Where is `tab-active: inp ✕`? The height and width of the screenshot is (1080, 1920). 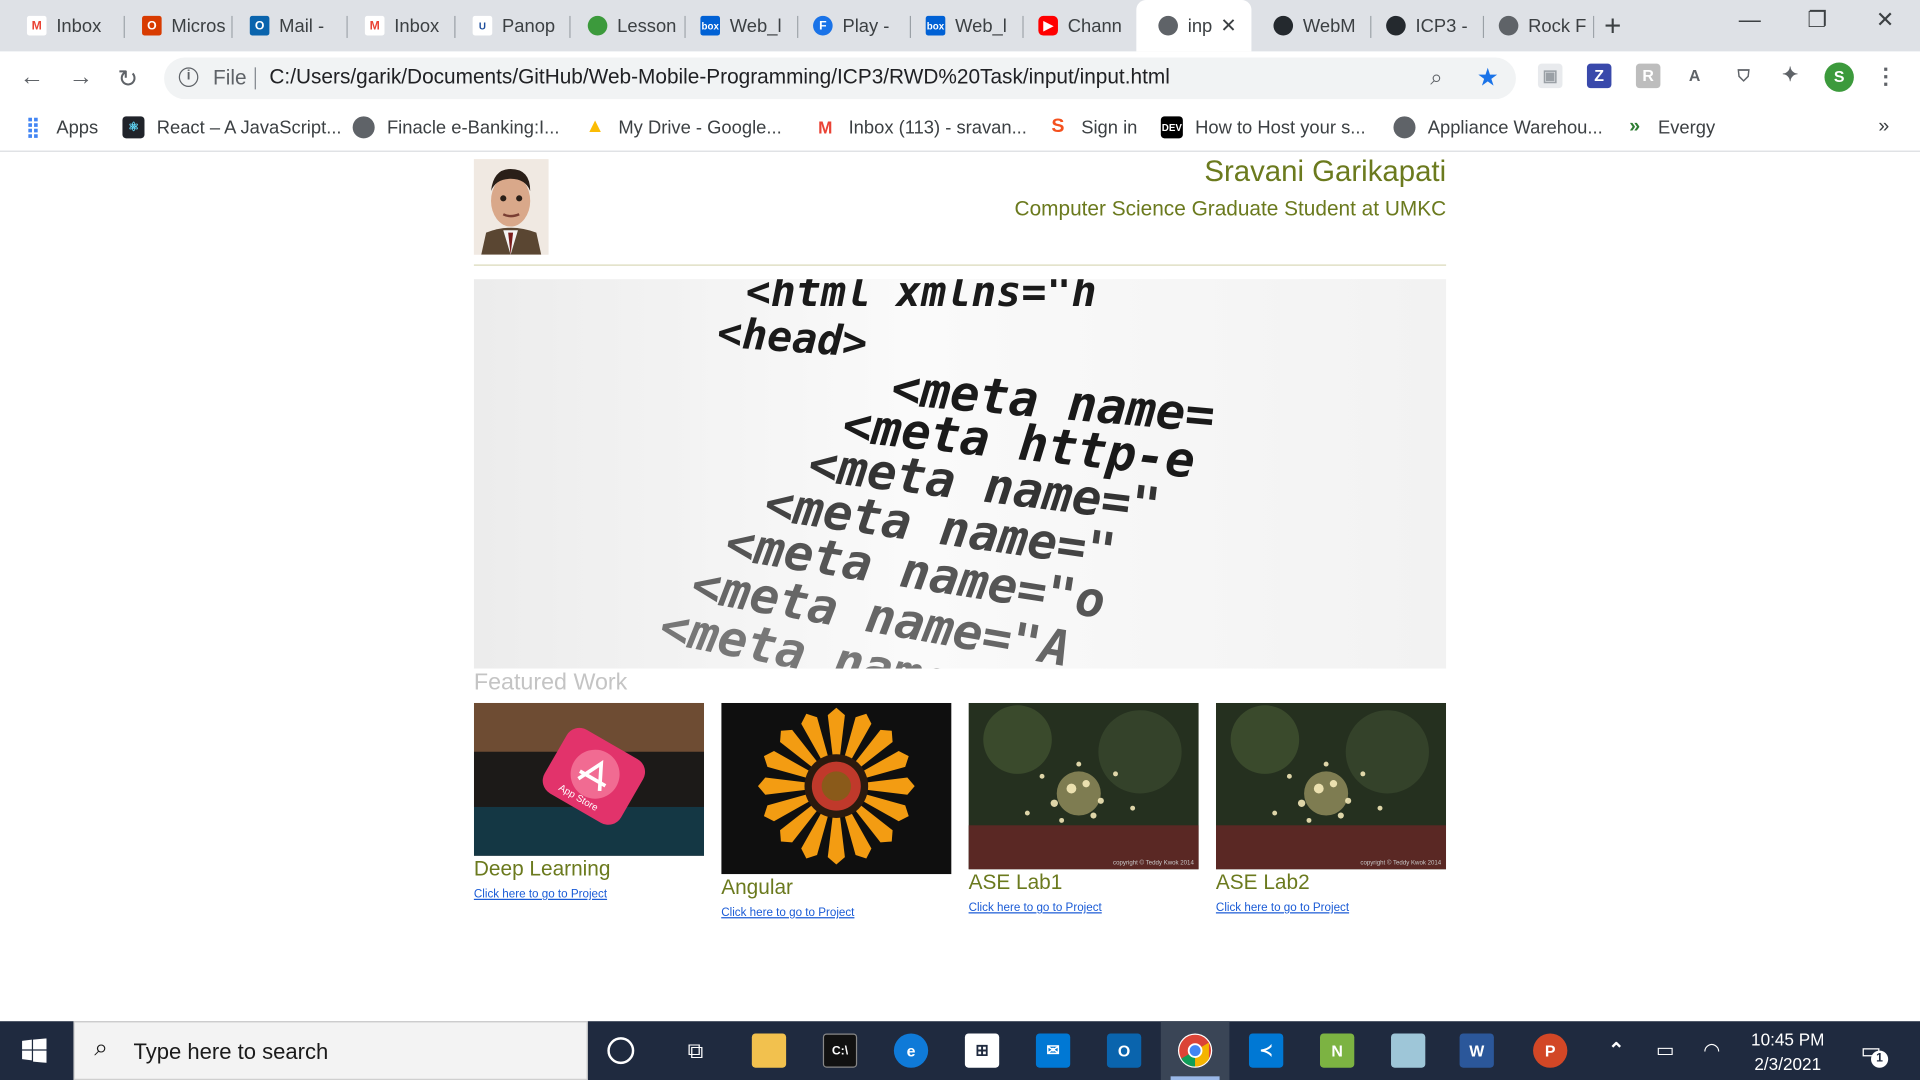 tab-active: inp ✕ is located at coordinates (1194, 26).